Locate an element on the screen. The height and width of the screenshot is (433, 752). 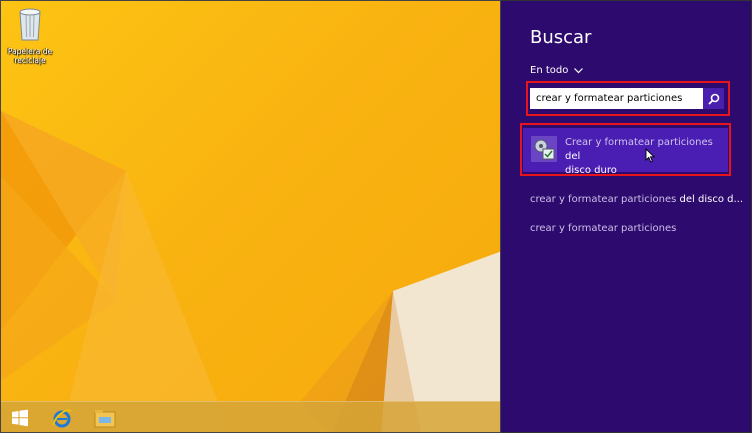
recycle-bin: Papelera de reciclaje is located at coordinates (30, 35).